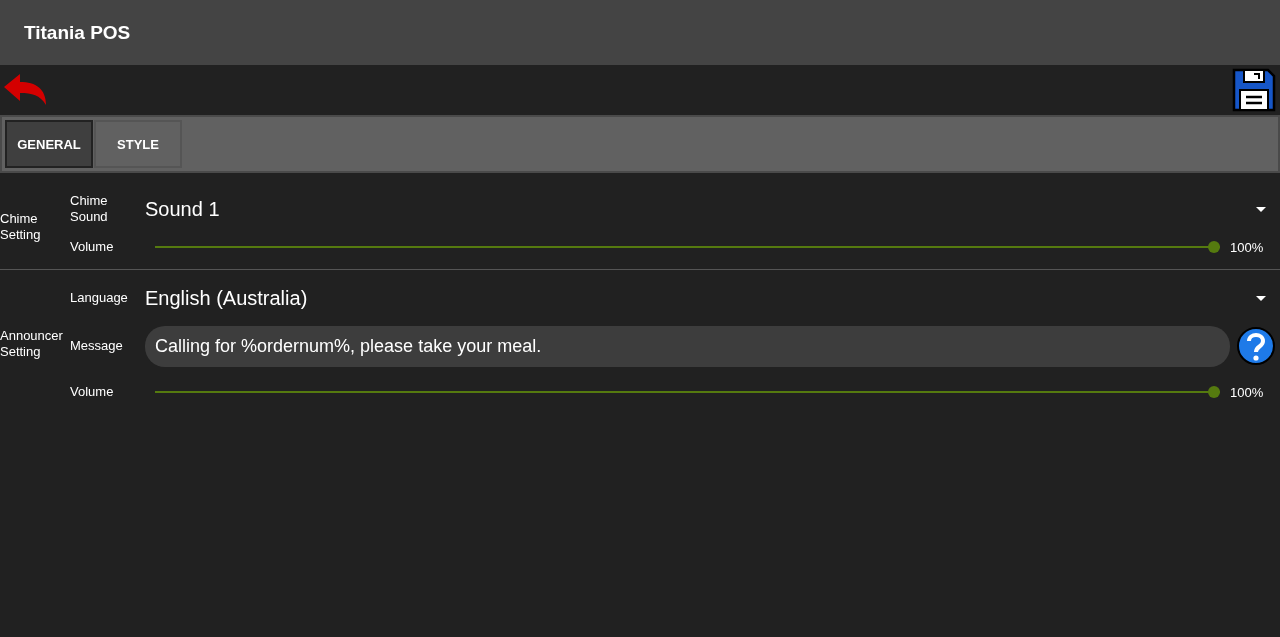  What do you see at coordinates (97, 346) in the screenshot?
I see `field-label: Message` at bounding box center [97, 346].